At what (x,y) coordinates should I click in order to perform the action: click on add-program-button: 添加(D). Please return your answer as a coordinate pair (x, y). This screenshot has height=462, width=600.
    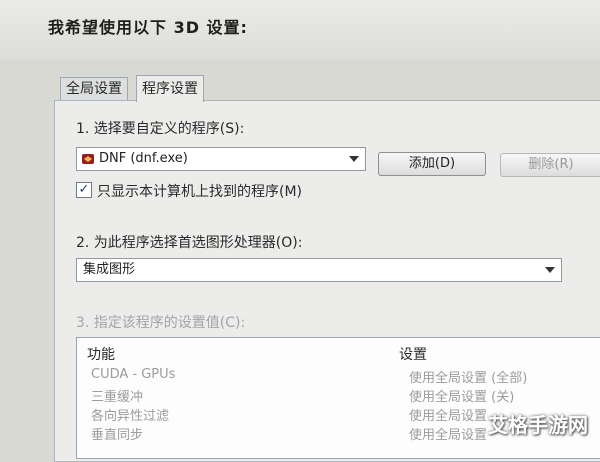
    Looking at the image, I should click on (432, 164).